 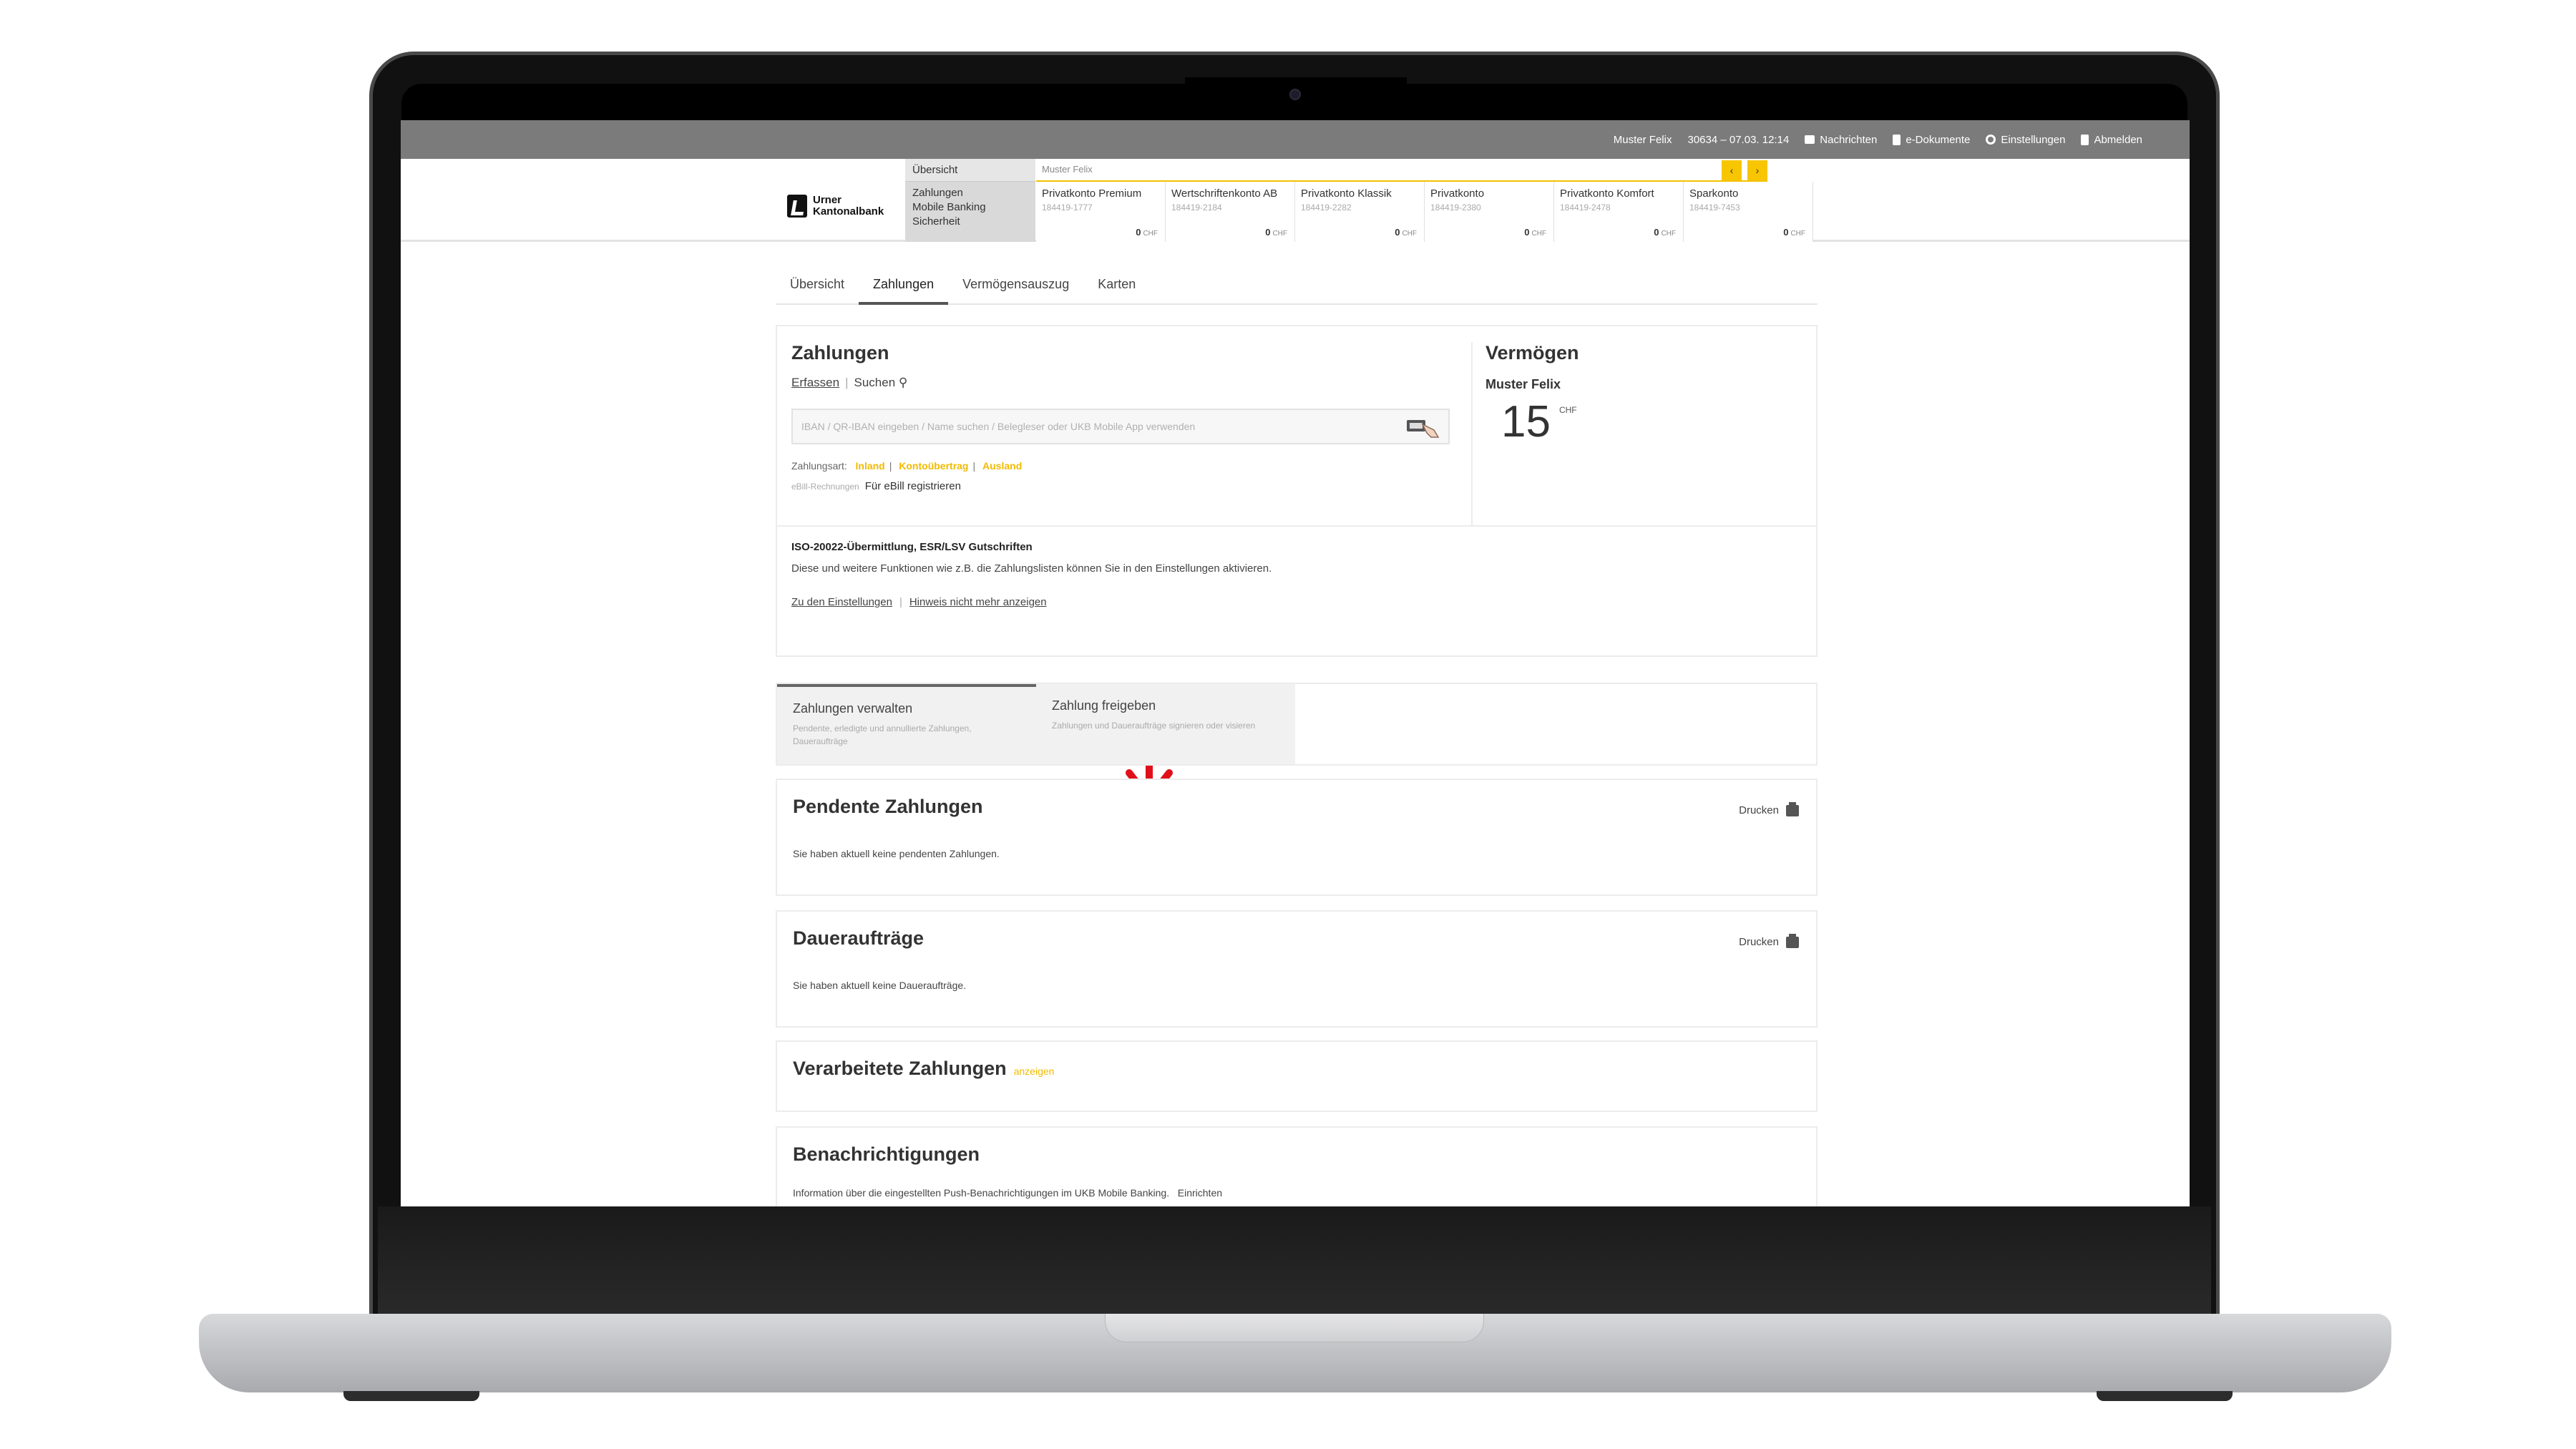 I want to click on menu-item-overview: Übersicht, so click(x=970, y=170).